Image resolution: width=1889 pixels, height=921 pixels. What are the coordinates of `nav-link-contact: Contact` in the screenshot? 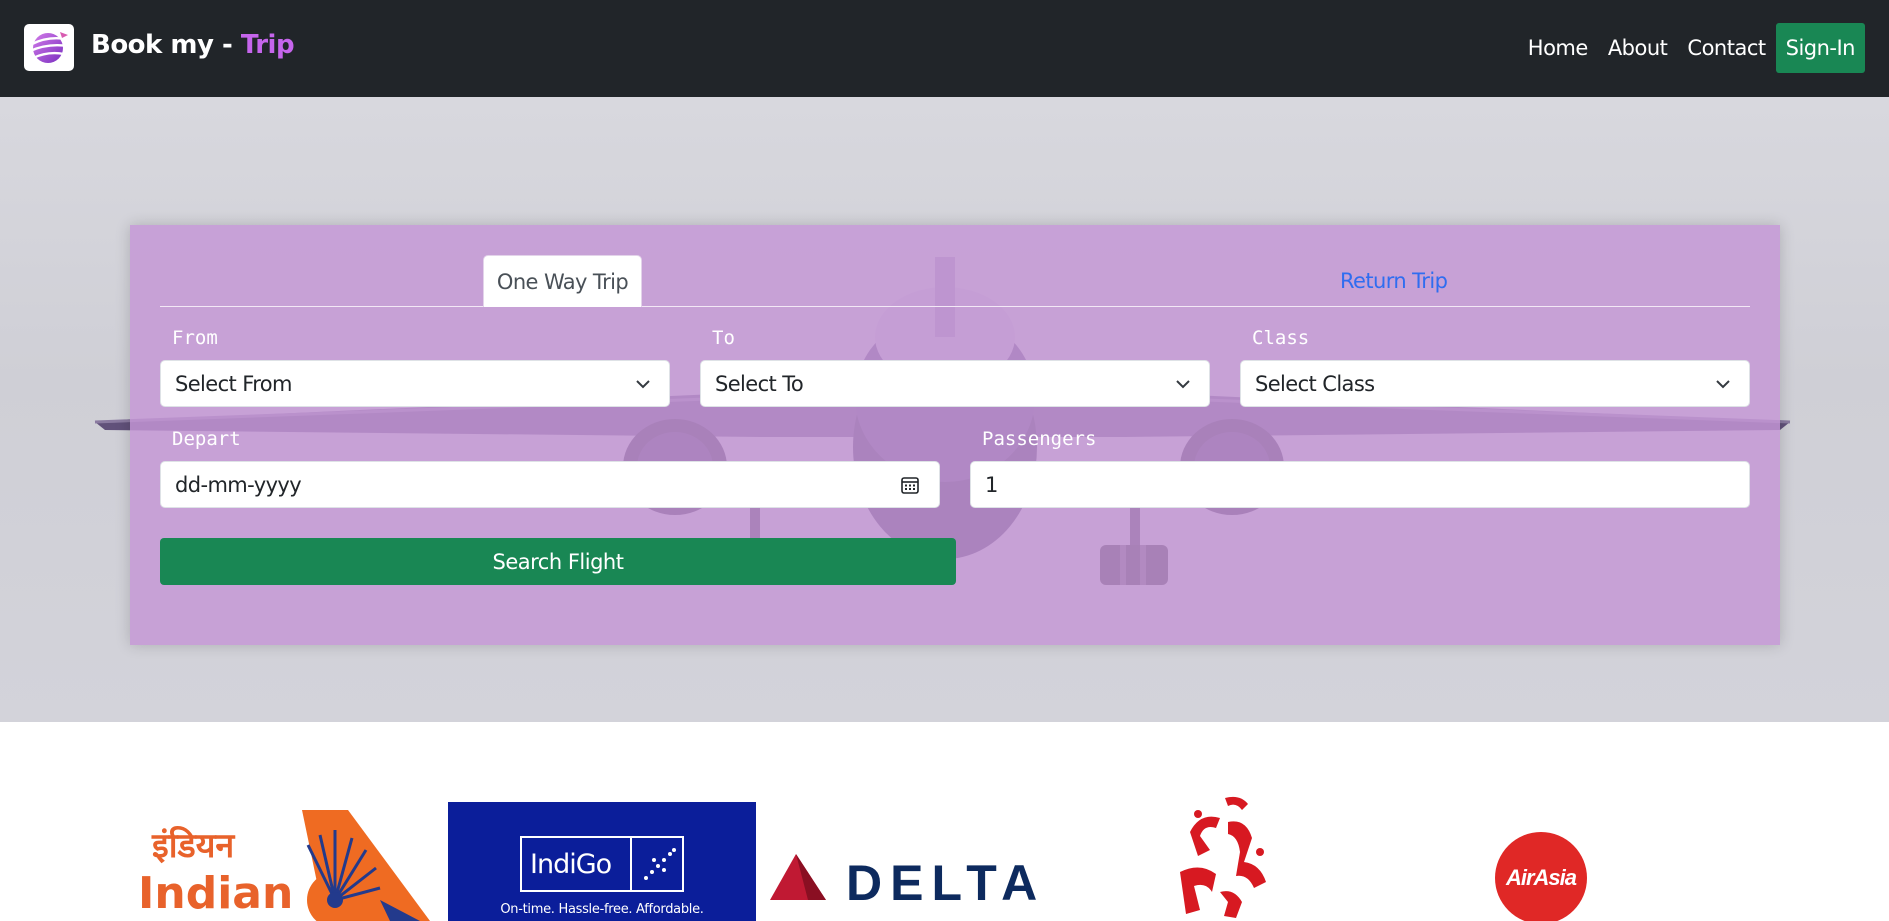 It's located at (1726, 48).